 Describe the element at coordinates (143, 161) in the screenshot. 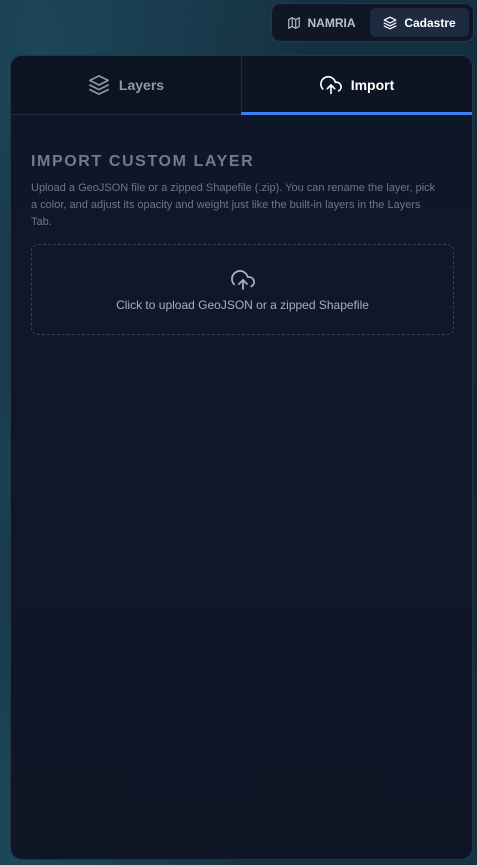

I see `section-title: IMPORT CUSTOM LAYER` at that location.